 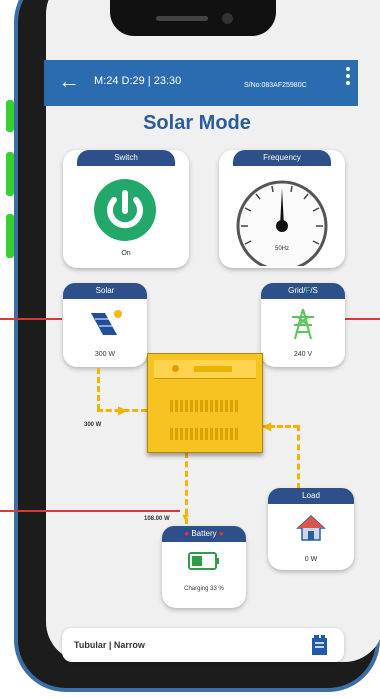 I want to click on callout-line-grid, so click(x=362, y=319).